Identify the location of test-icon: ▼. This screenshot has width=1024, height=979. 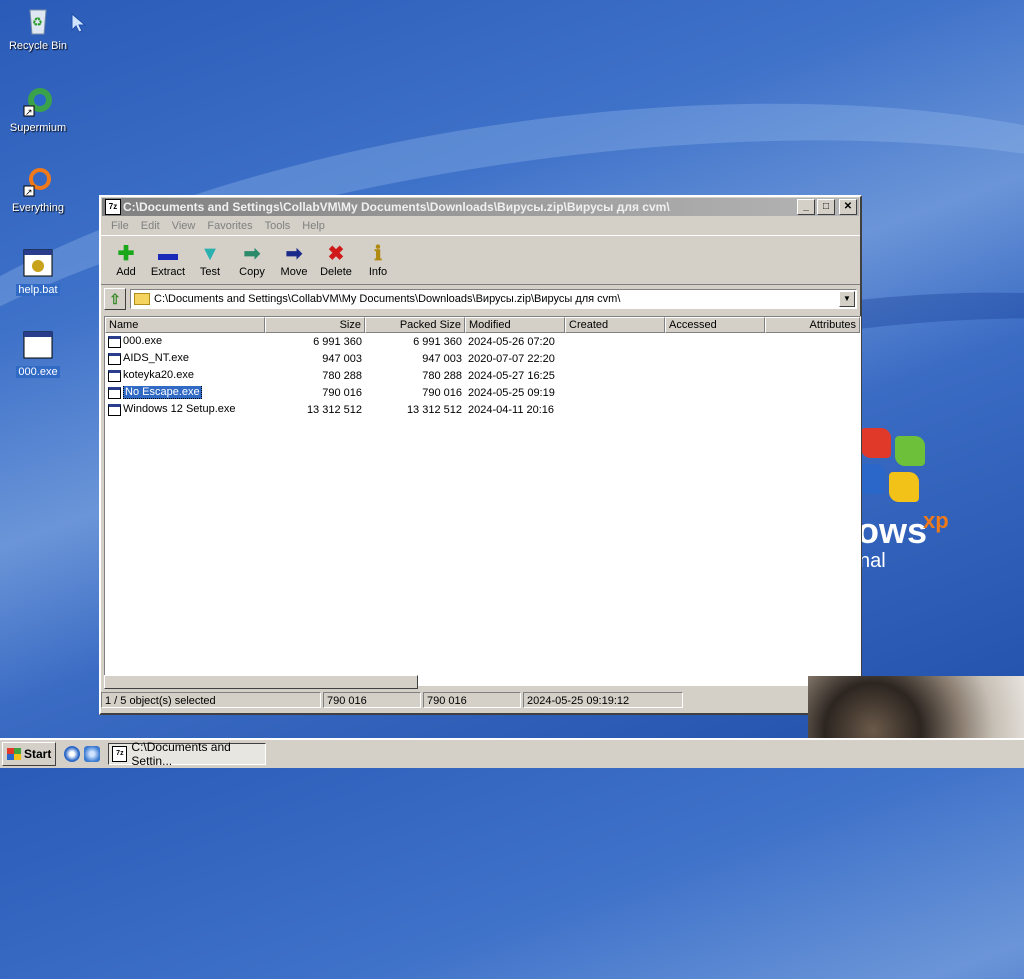
(210, 254).